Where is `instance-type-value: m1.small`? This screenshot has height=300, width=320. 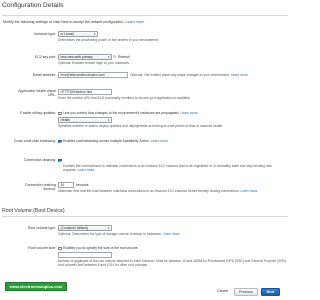 instance-type-value: m1.small is located at coordinates (67, 34).